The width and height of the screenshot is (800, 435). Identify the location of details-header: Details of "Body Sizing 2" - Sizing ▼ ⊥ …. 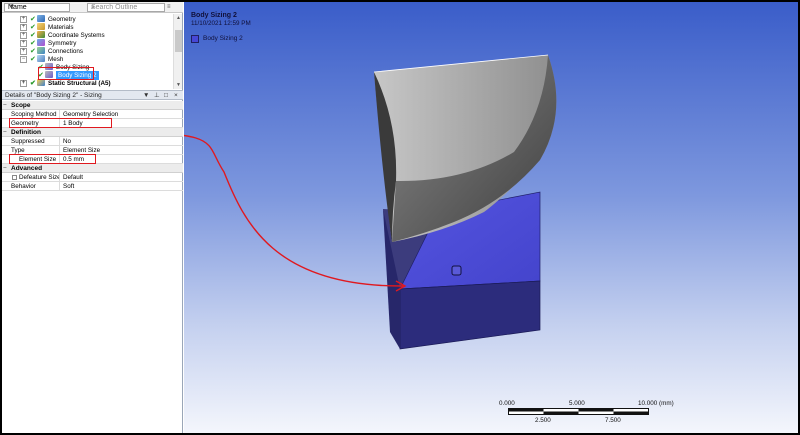
(92, 95).